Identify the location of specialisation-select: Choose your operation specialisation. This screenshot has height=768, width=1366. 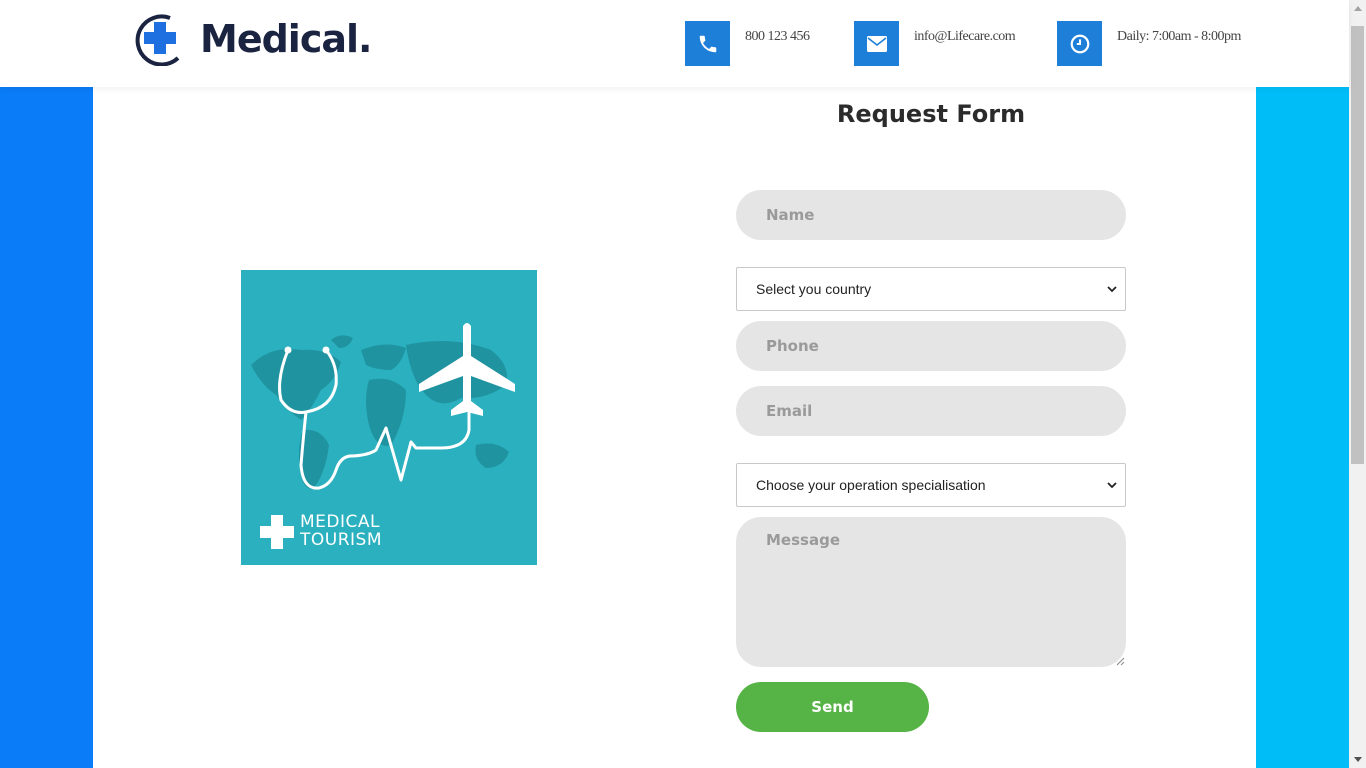
(931, 485).